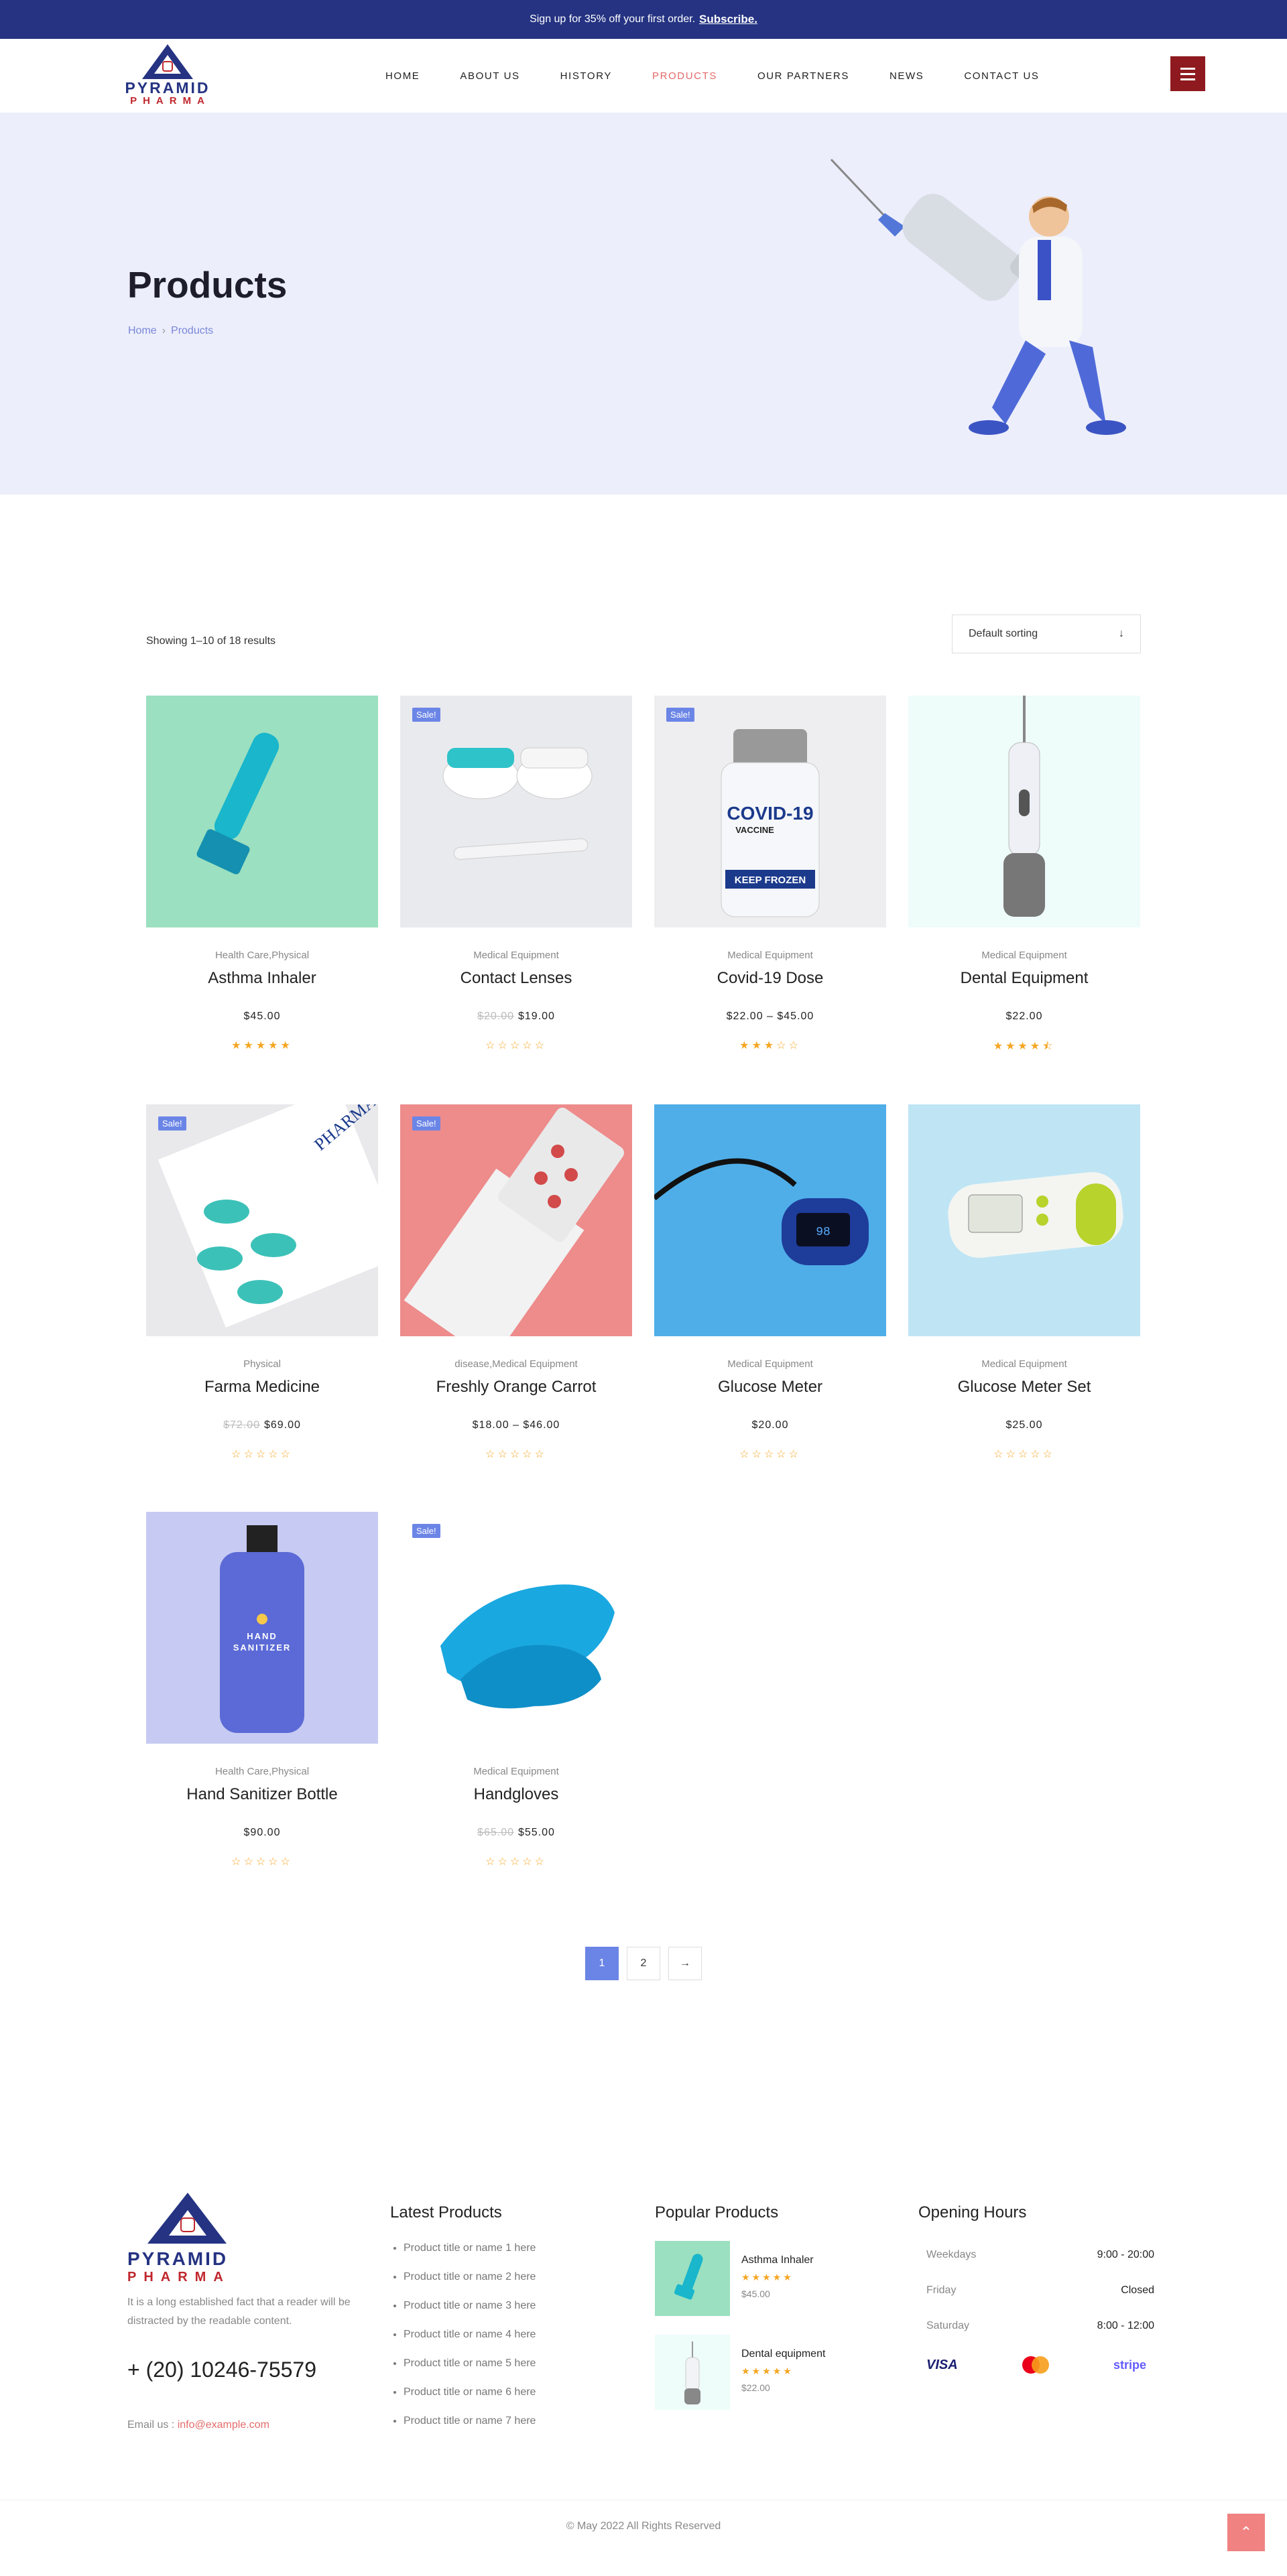 The width and height of the screenshot is (1287, 2576). What do you see at coordinates (740, 2278) in the screenshot?
I see `popular-product-item: Asthma Inhaler ★★★★★ $45.00` at bounding box center [740, 2278].